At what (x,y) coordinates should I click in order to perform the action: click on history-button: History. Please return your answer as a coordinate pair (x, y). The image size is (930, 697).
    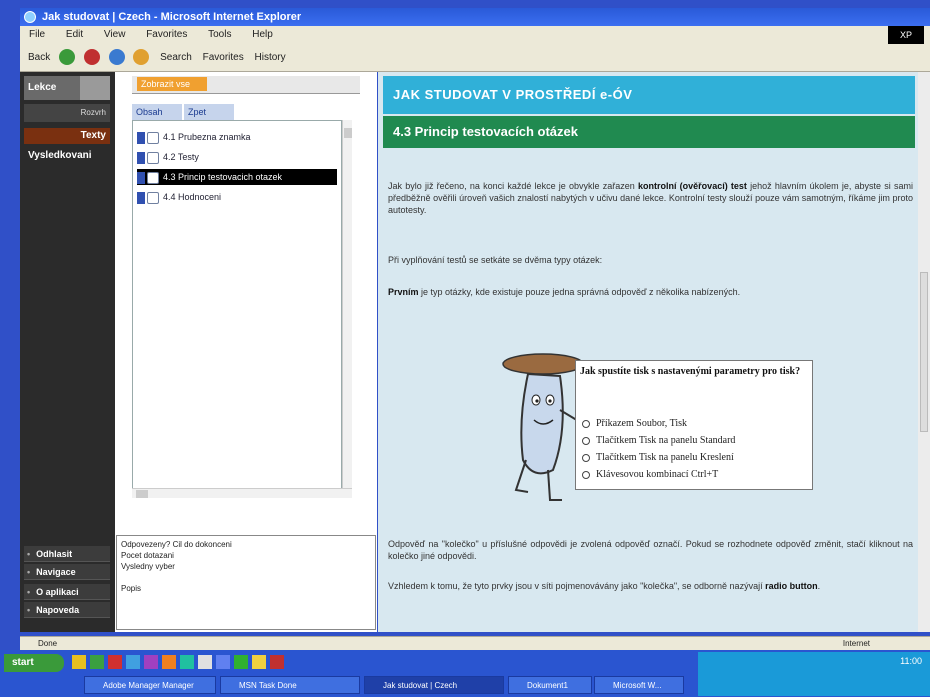
    Looking at the image, I should click on (270, 58).